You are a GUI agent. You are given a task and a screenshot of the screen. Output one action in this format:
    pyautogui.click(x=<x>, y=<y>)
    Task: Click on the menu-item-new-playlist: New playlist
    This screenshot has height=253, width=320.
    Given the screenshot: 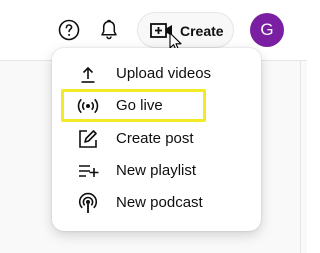 What is the action you would take?
    pyautogui.click(x=156, y=171)
    